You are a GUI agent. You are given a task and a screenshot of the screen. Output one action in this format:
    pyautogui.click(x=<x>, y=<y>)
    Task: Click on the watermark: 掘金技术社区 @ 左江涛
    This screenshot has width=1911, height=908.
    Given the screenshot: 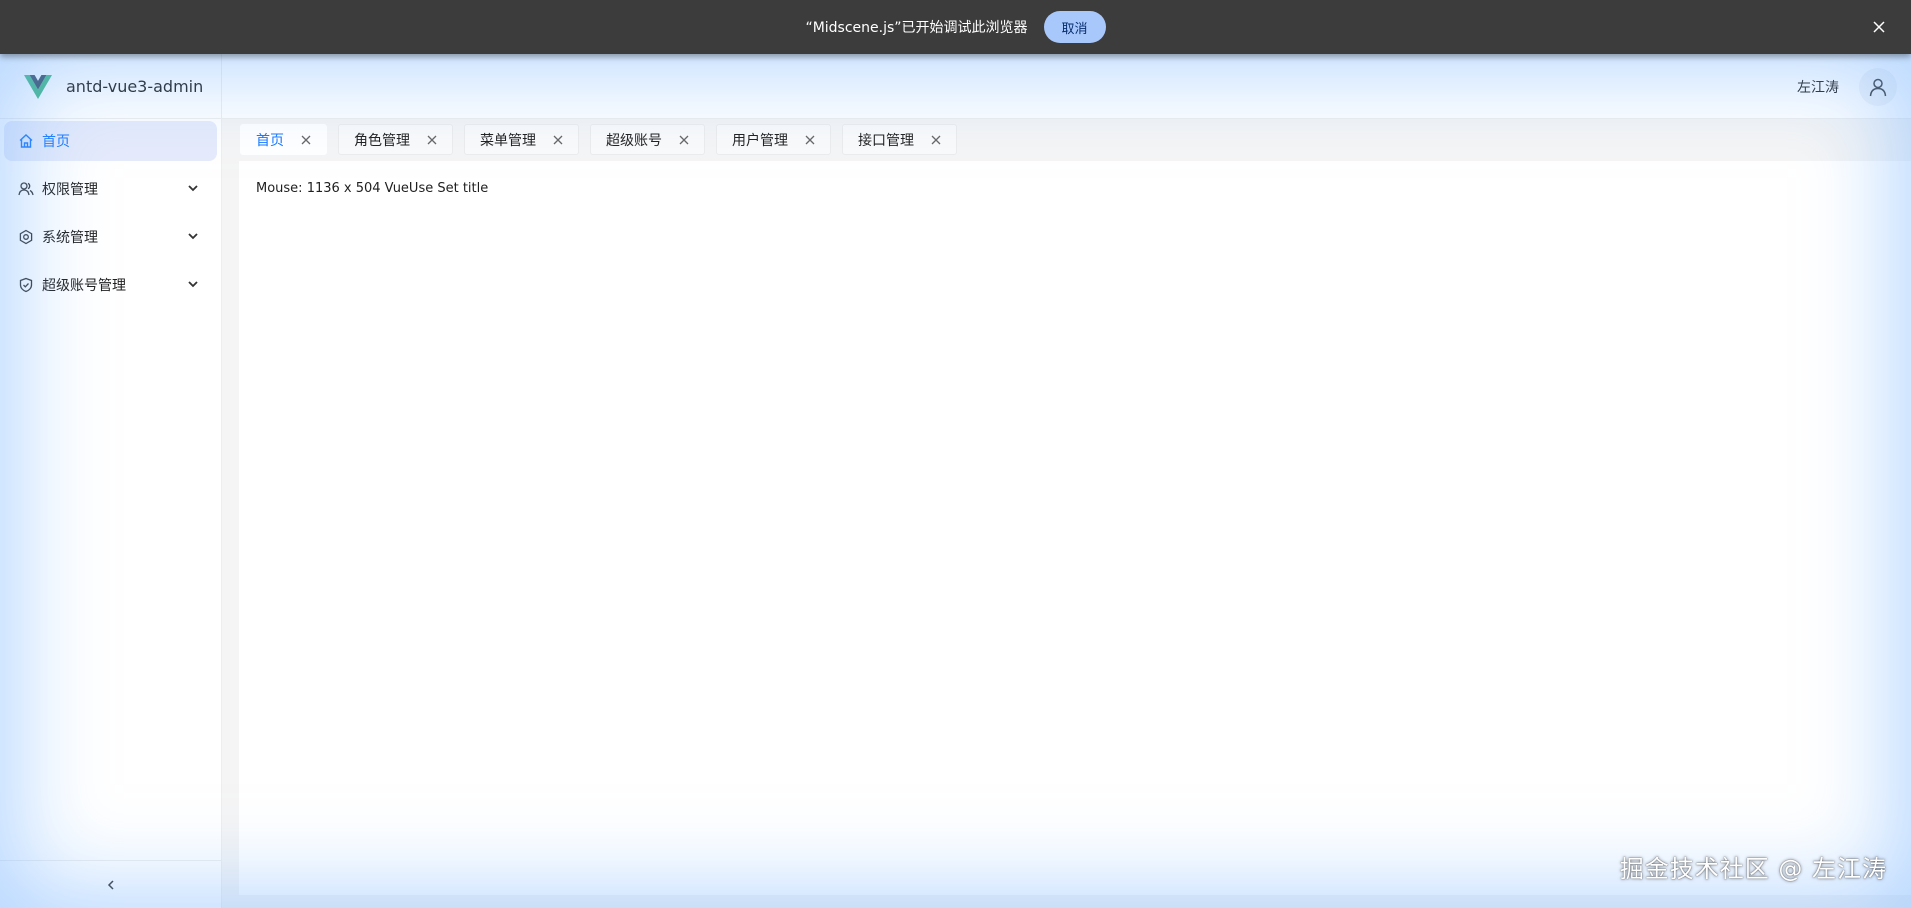 What is the action you would take?
    pyautogui.click(x=1753, y=869)
    